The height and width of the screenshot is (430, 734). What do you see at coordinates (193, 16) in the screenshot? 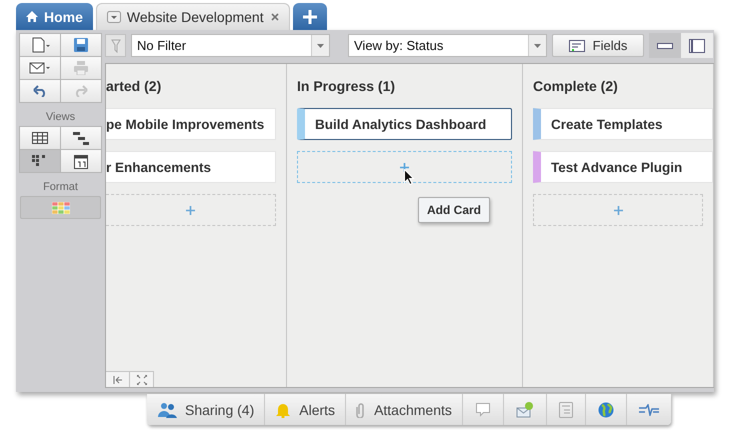
I see `document-tab: Website Development` at bounding box center [193, 16].